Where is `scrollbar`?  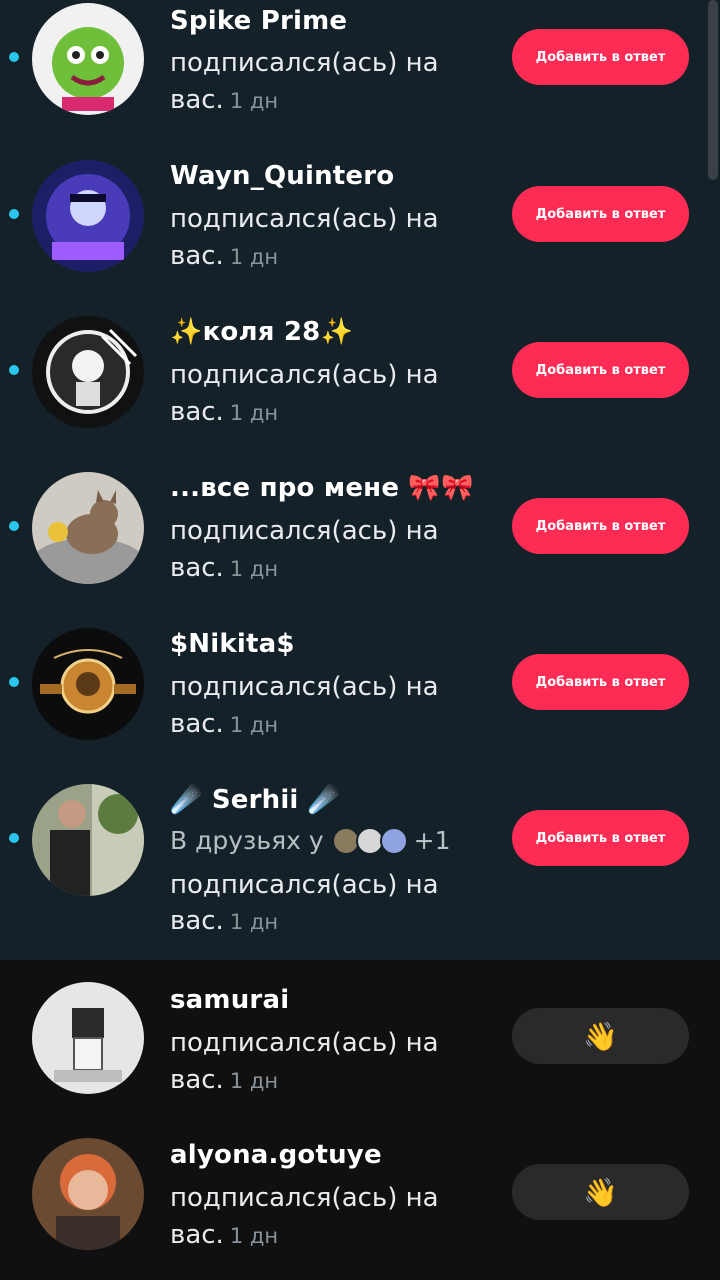
scrollbar is located at coordinates (713, 90).